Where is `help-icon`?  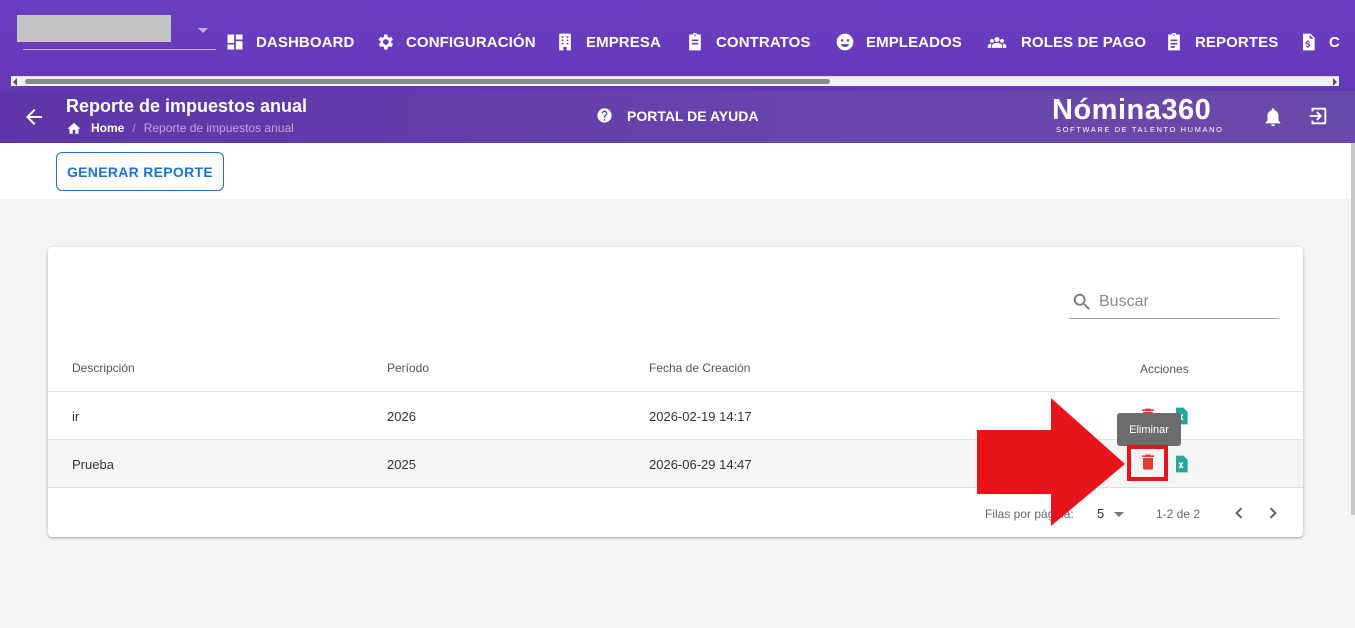 help-icon is located at coordinates (604, 115).